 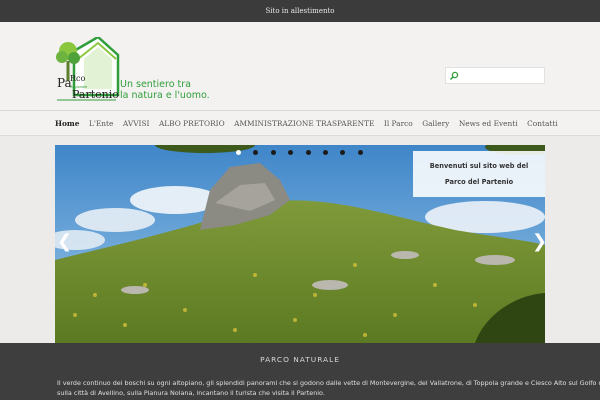 What do you see at coordinates (479, 166) in the screenshot?
I see `caption-line-1: Benvenuti sul sito web del` at bounding box center [479, 166].